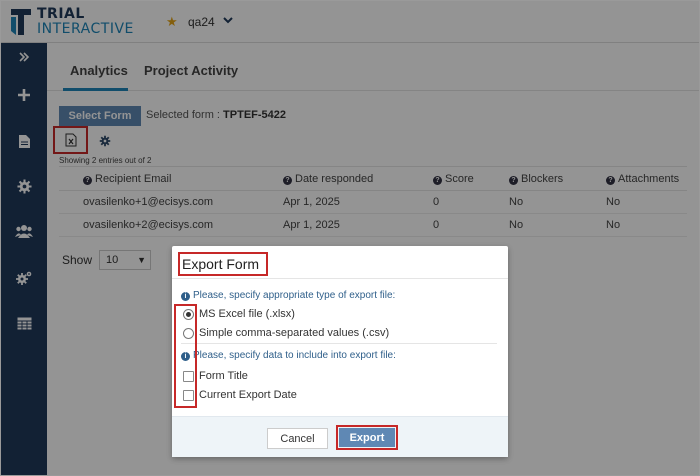  I want to click on cancel-button: Cancel, so click(297, 438).